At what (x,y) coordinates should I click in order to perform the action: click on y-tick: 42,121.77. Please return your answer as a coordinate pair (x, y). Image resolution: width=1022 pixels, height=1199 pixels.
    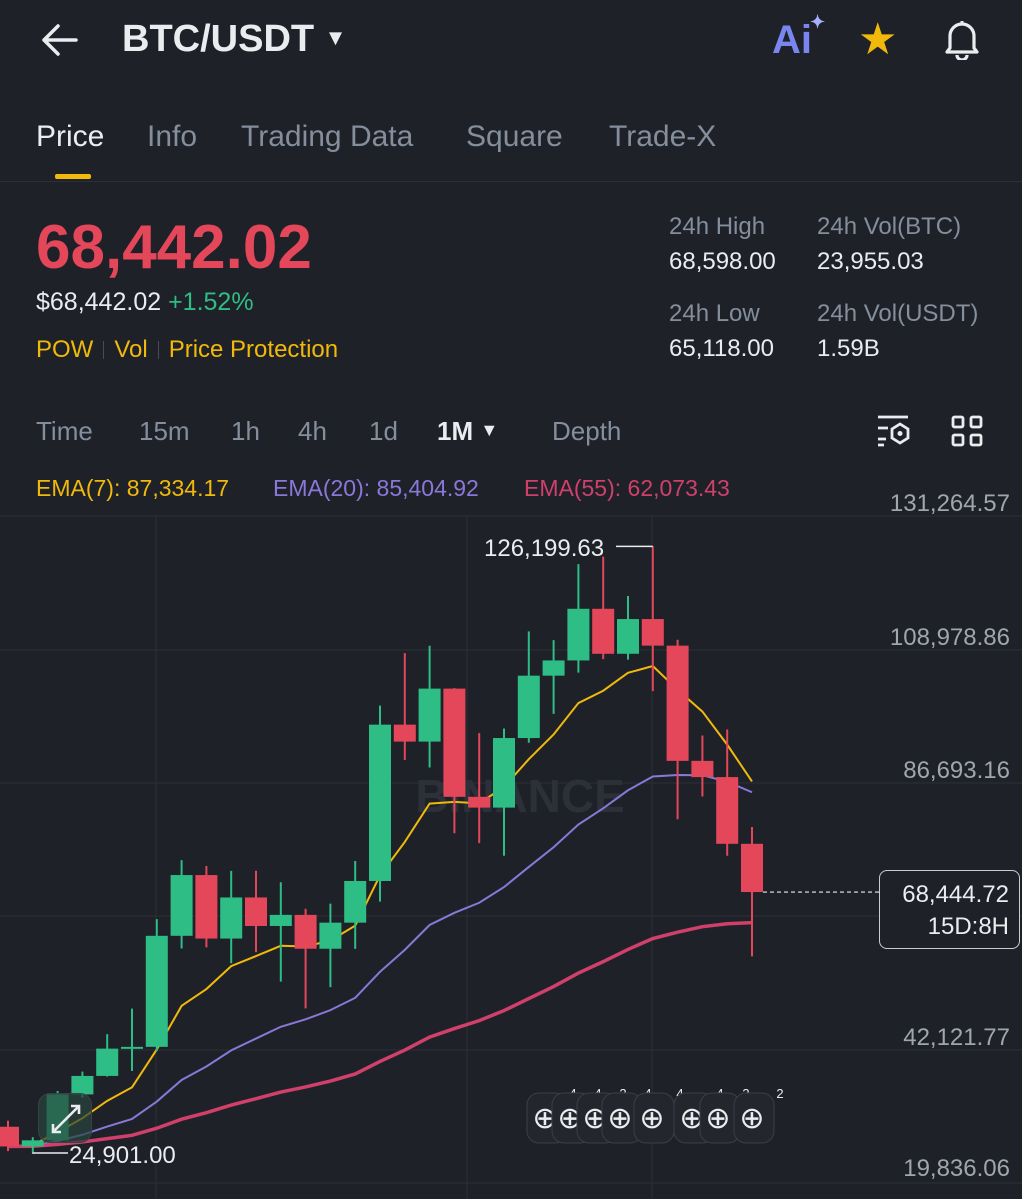
    Looking at the image, I should click on (956, 1037).